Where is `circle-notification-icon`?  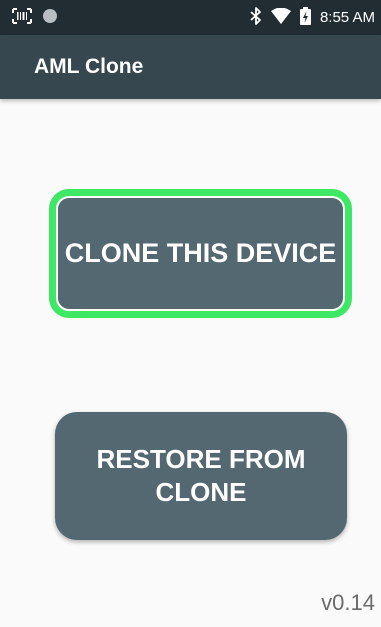
circle-notification-icon is located at coordinates (50, 18).